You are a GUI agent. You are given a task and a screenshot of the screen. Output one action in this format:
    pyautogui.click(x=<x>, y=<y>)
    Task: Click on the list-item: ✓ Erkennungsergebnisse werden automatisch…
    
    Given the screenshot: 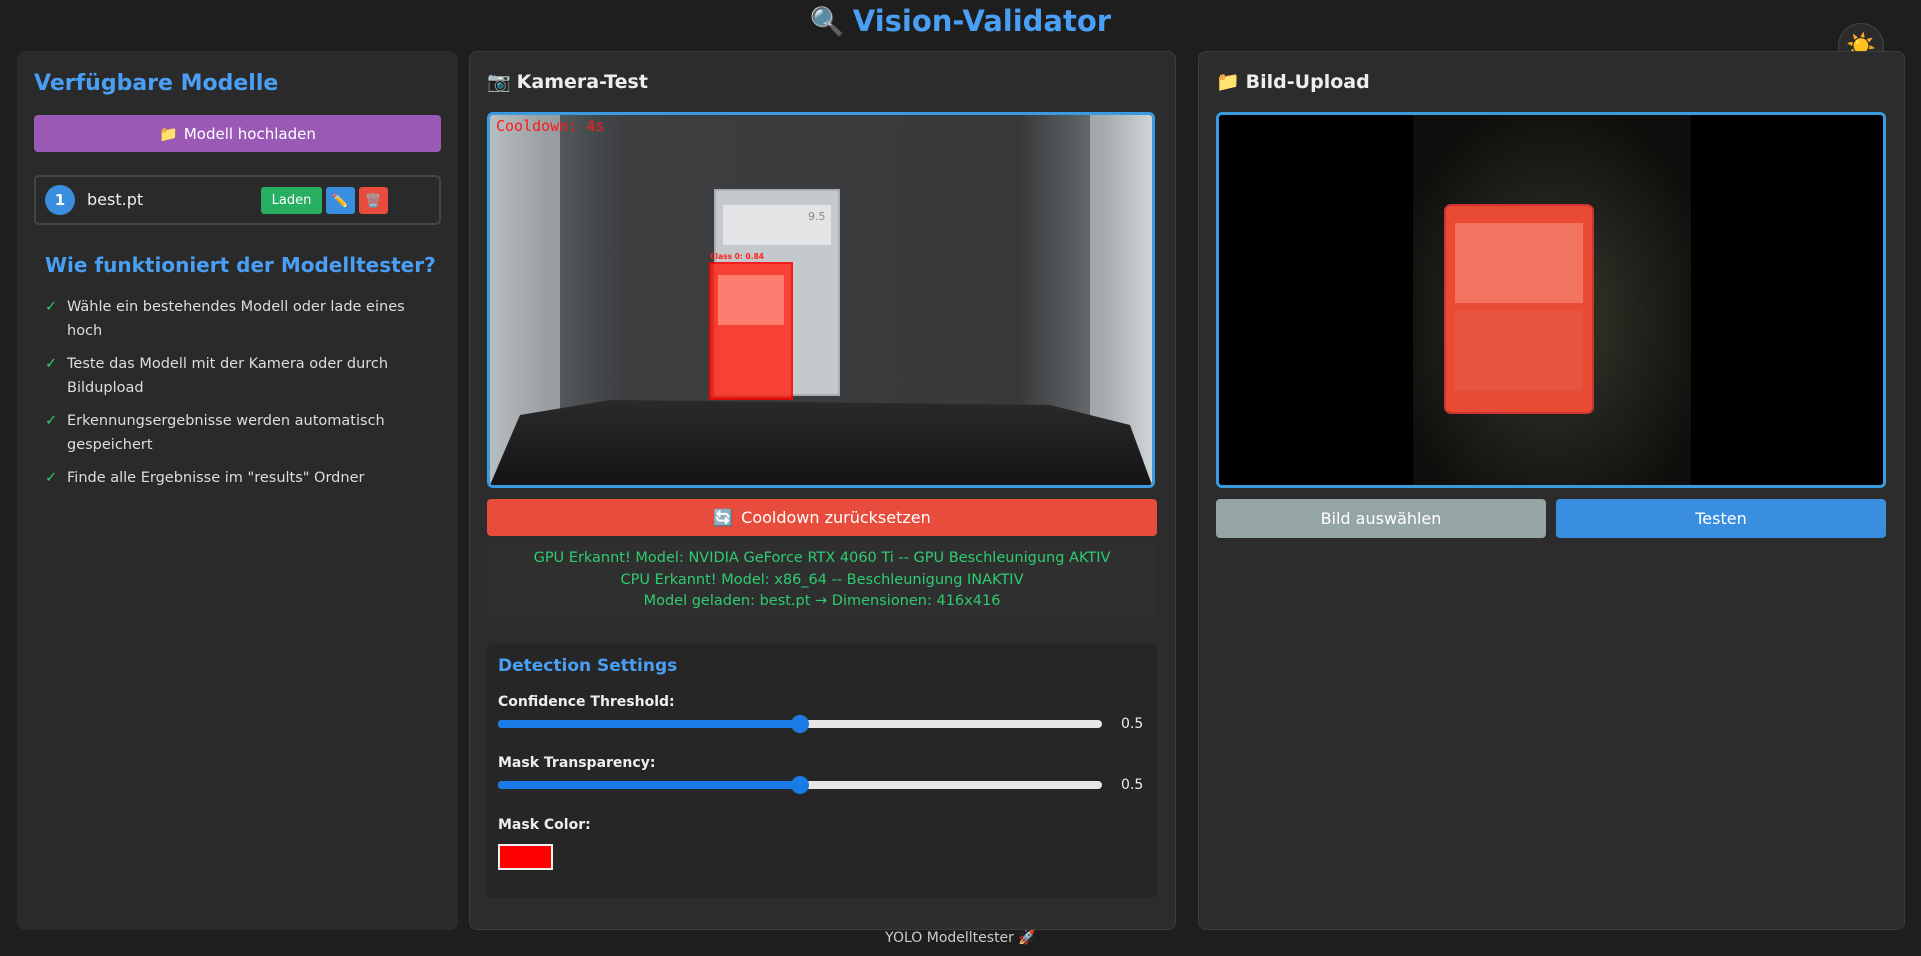 What is the action you would take?
    pyautogui.click(x=240, y=433)
    